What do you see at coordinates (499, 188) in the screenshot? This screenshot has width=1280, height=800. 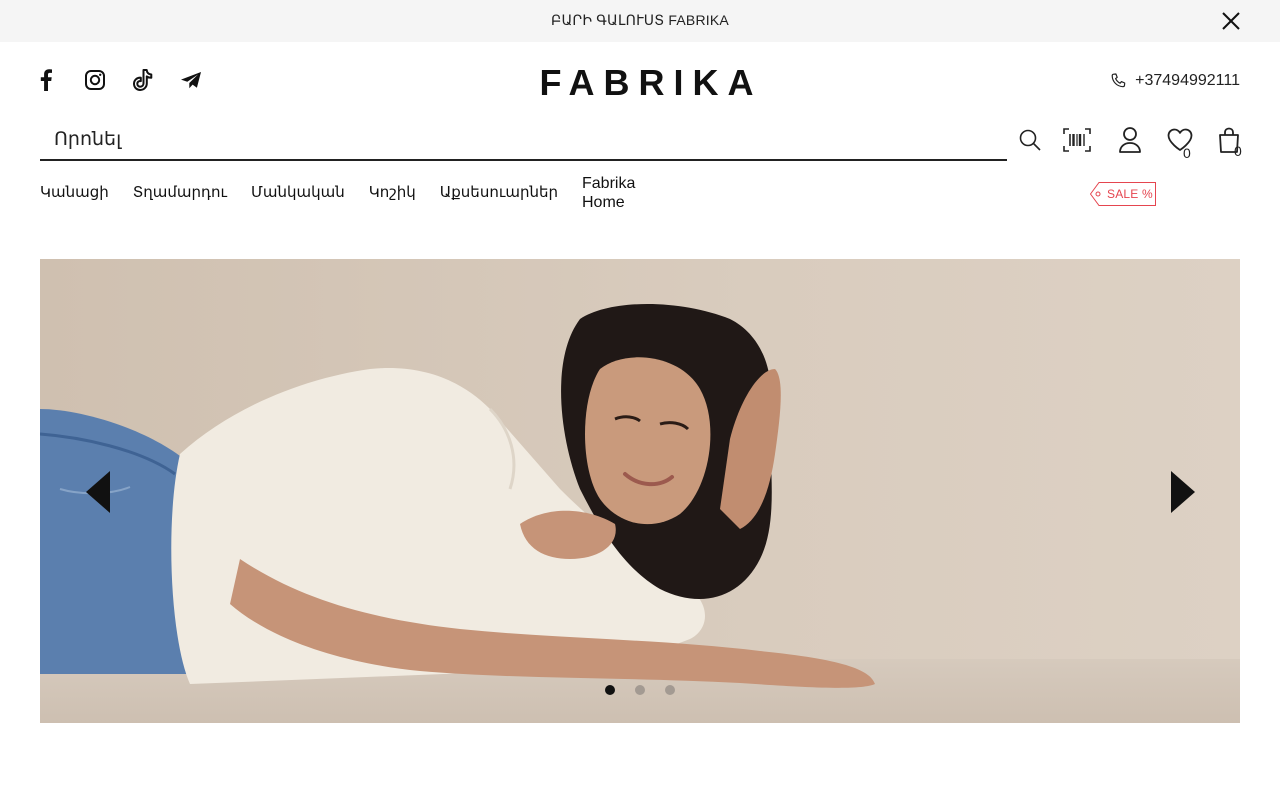 I see `nav-item-accessories: Աքսեսուարներ` at bounding box center [499, 188].